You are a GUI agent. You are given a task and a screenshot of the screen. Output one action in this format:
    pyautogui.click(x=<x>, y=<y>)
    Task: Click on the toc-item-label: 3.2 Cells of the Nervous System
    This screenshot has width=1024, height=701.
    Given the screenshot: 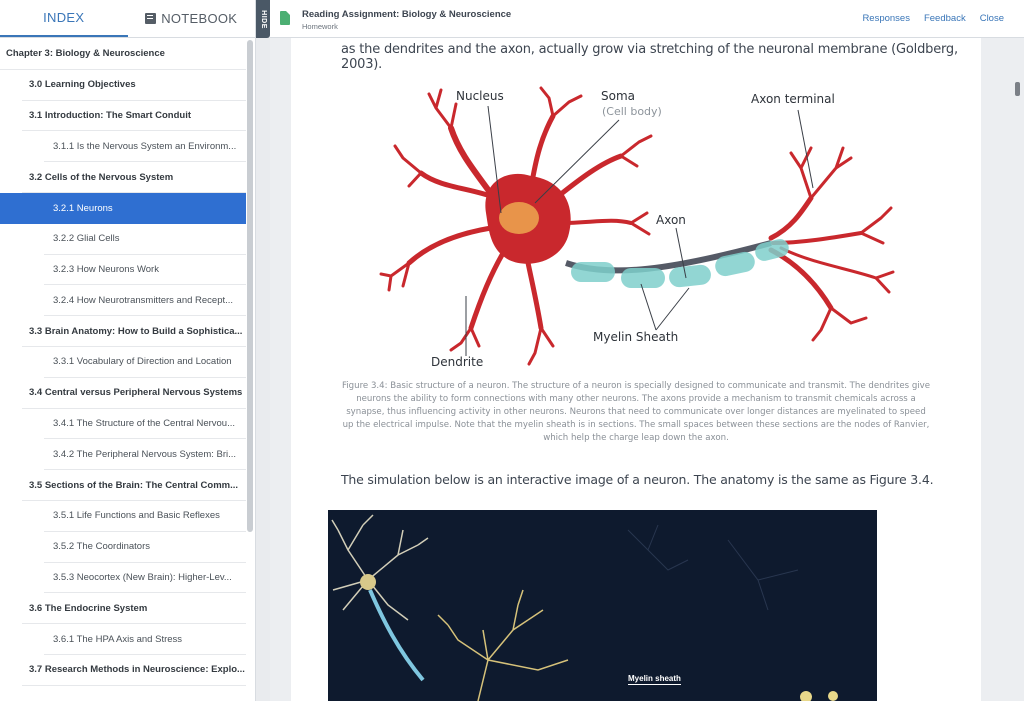 What is the action you would take?
    pyautogui.click(x=101, y=177)
    